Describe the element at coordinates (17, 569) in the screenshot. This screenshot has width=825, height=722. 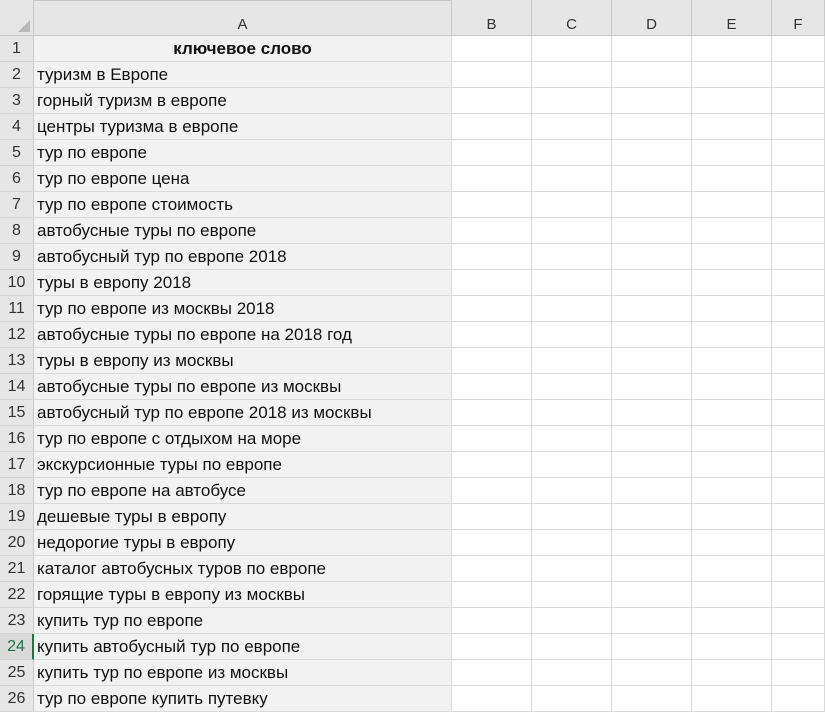
I see `row-header-21: 21` at that location.